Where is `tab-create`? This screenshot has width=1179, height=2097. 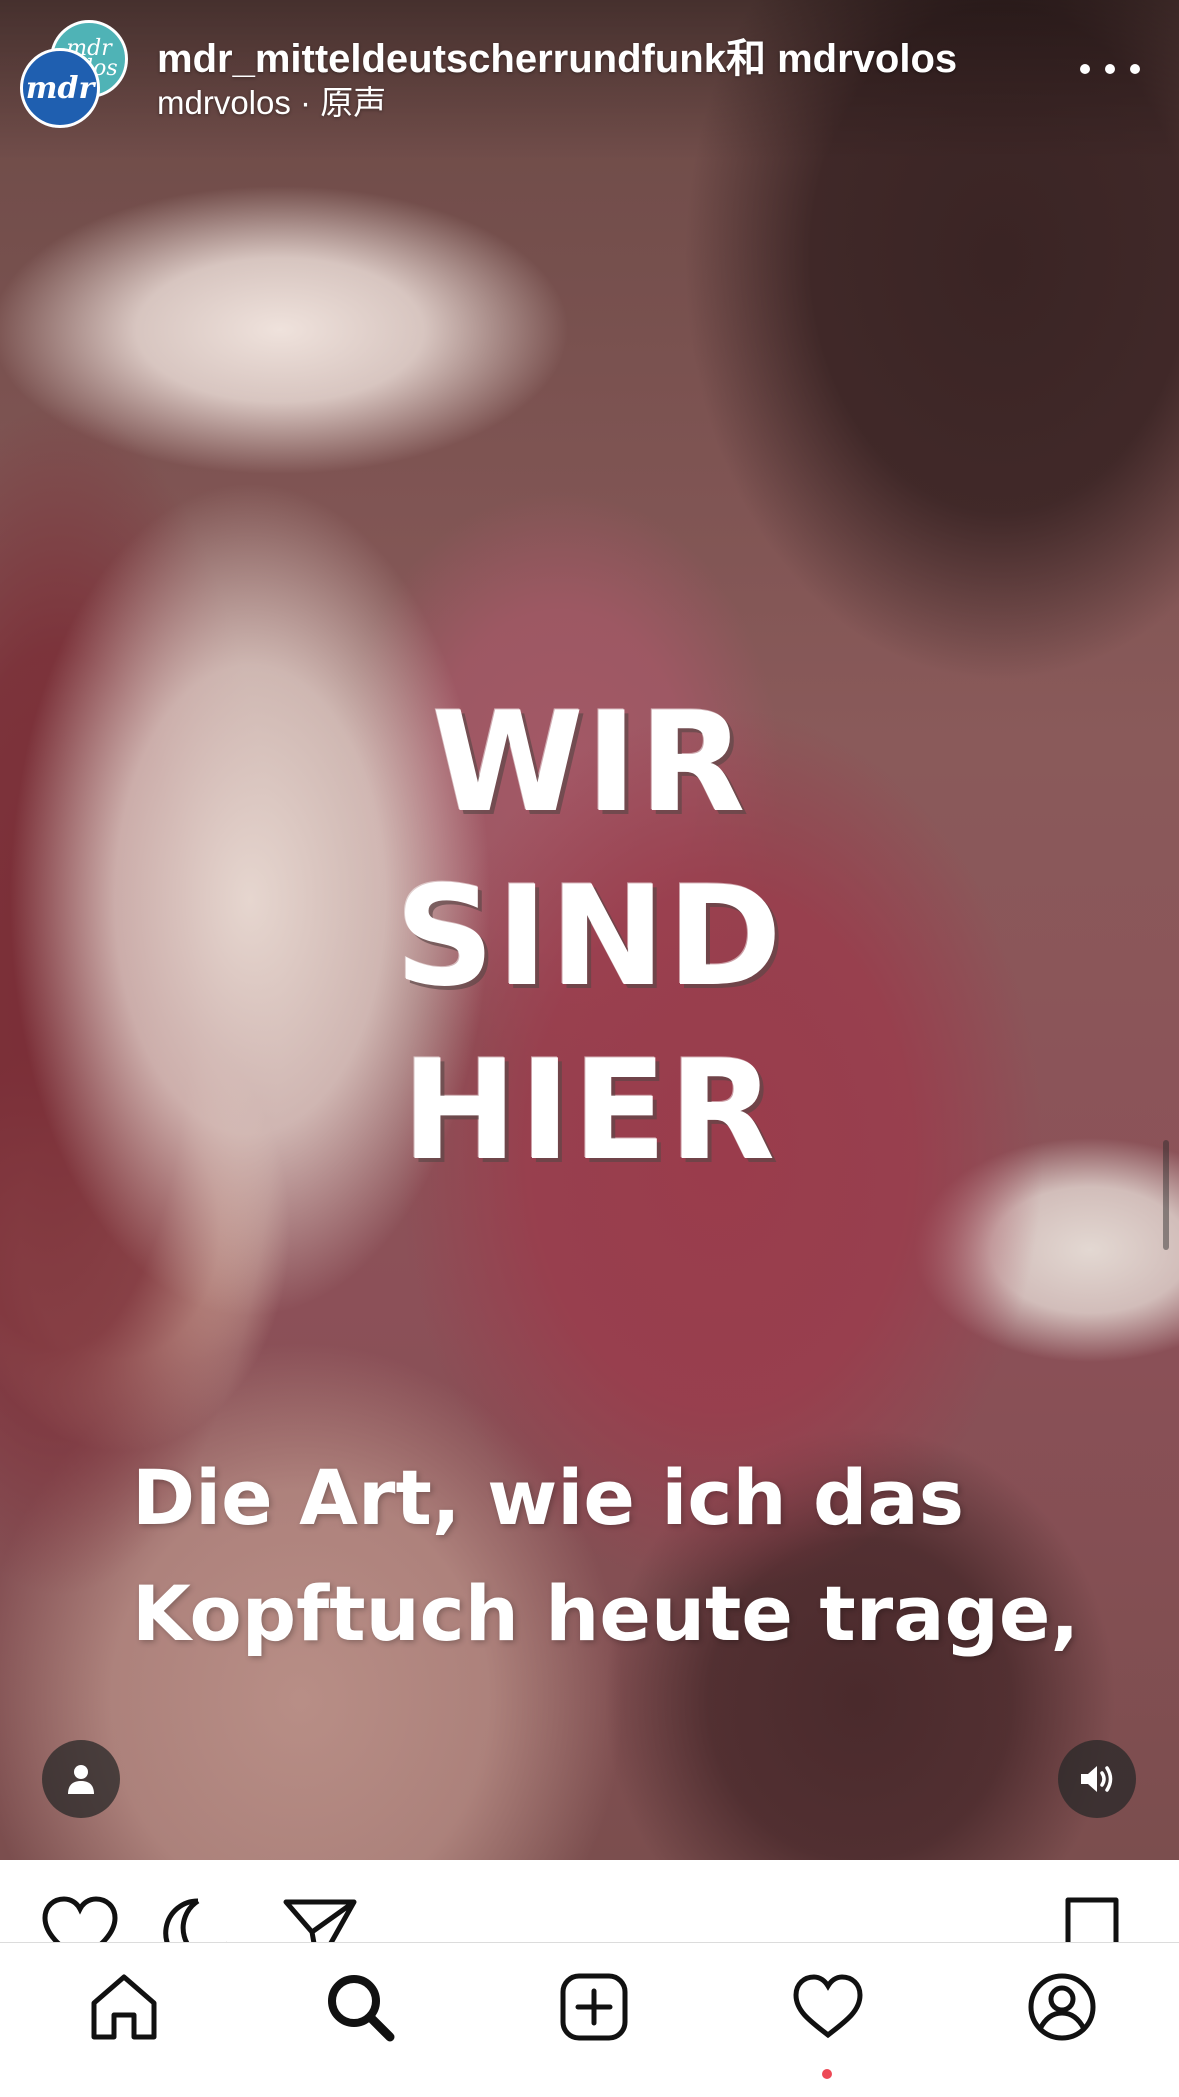
tab-create is located at coordinates (592, 2020).